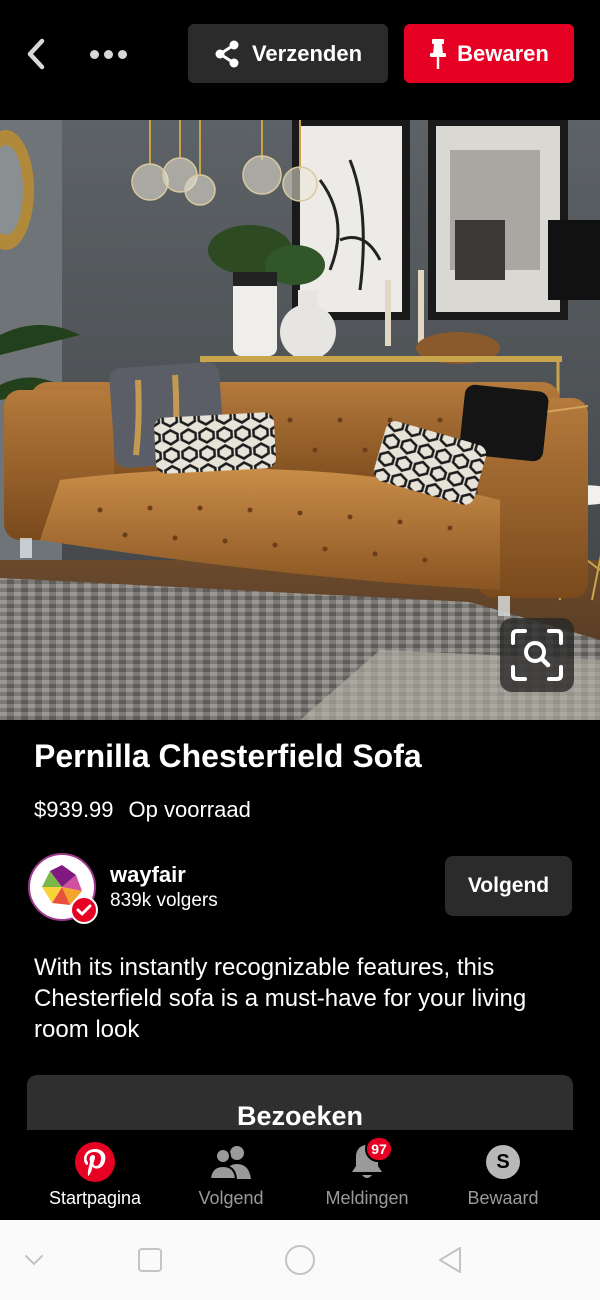 This screenshot has width=600, height=1300. Describe the element at coordinates (189, 809) in the screenshot. I see `stock-status: Op voorraad` at that location.